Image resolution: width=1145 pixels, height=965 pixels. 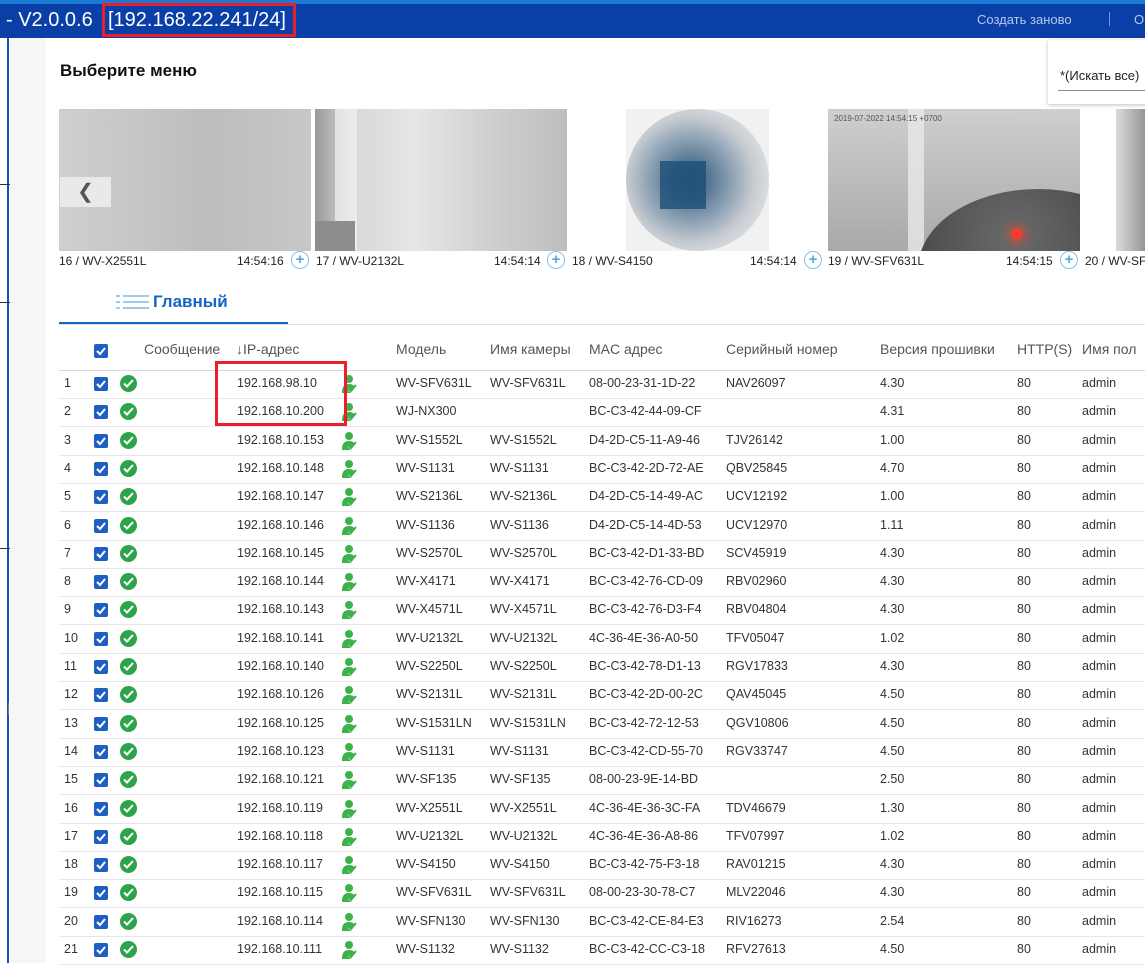 What do you see at coordinates (626, 349) in the screenshot?
I see `header-mac: MAC адрес` at bounding box center [626, 349].